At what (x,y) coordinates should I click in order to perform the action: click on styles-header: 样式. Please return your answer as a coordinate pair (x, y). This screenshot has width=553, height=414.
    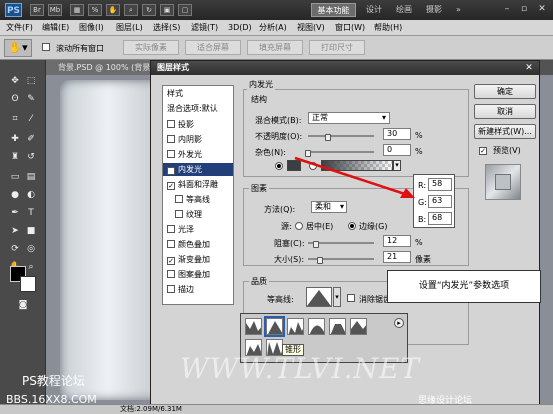
    Looking at the image, I should click on (198, 93).